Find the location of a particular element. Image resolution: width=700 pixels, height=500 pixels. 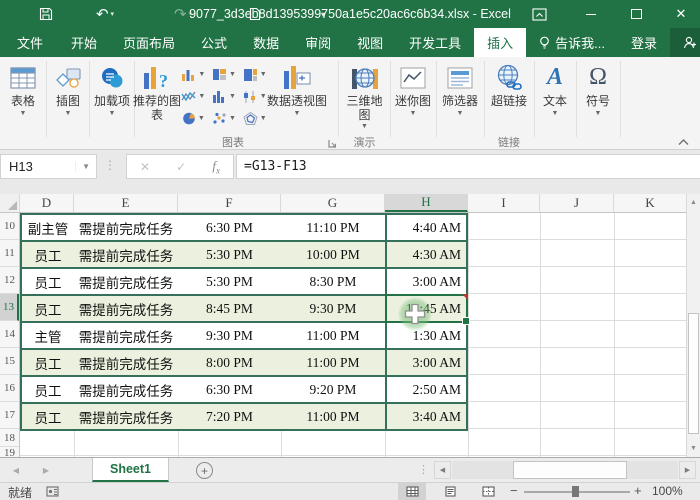

next-sheet-button: ▶ is located at coordinates (46, 470).